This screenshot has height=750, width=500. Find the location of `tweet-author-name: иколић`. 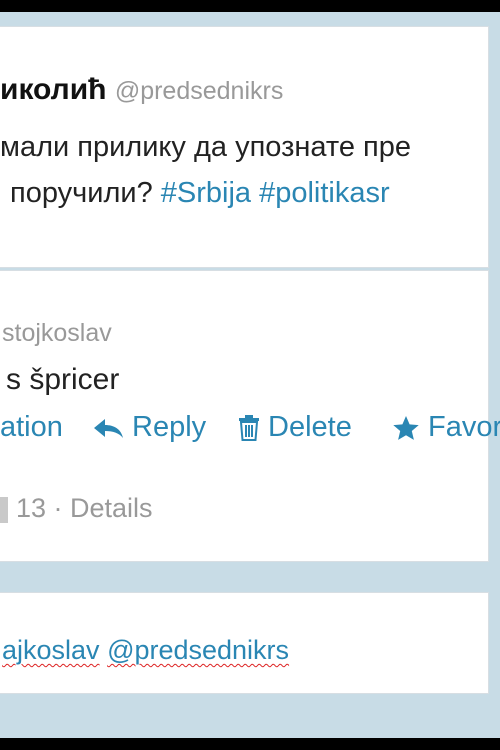

tweet-author-name: иколић is located at coordinates (53, 89).